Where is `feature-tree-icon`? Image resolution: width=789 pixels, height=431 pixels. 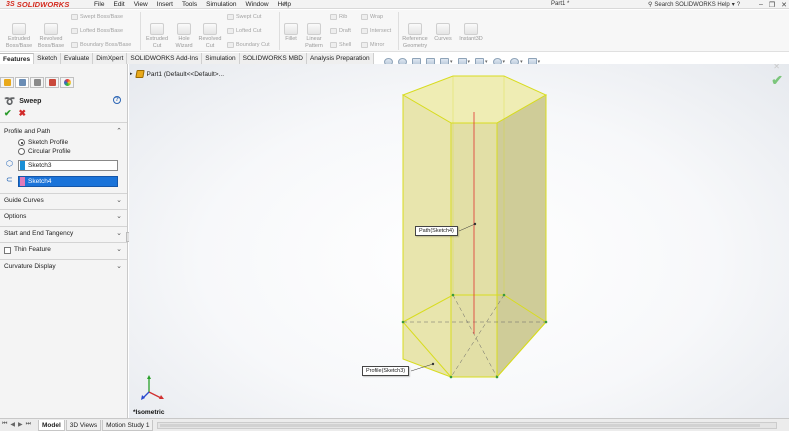
feature-tree-icon is located at coordinates (7, 82).